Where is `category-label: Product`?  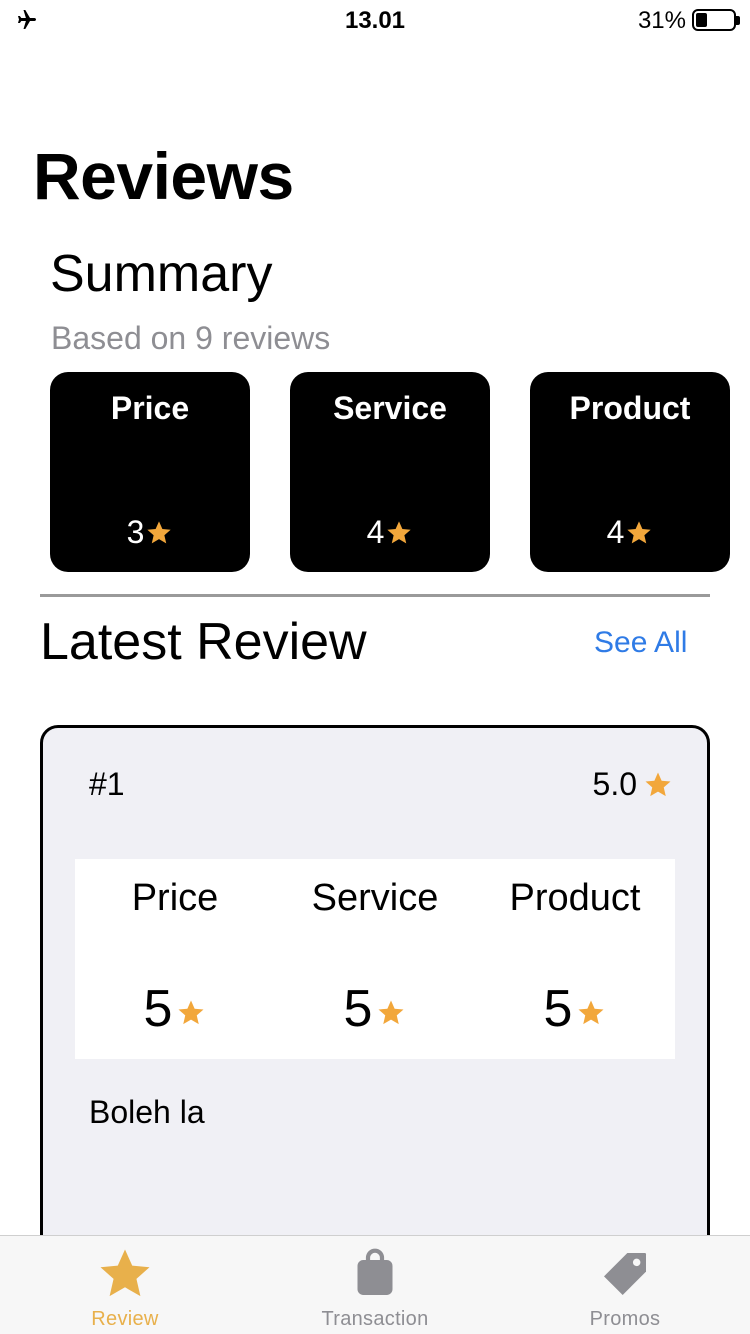
category-label: Product is located at coordinates (575, 898).